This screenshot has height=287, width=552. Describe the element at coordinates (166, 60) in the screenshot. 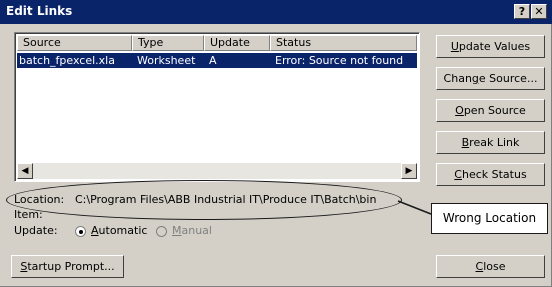

I see `cell-type: Worksheet` at that location.